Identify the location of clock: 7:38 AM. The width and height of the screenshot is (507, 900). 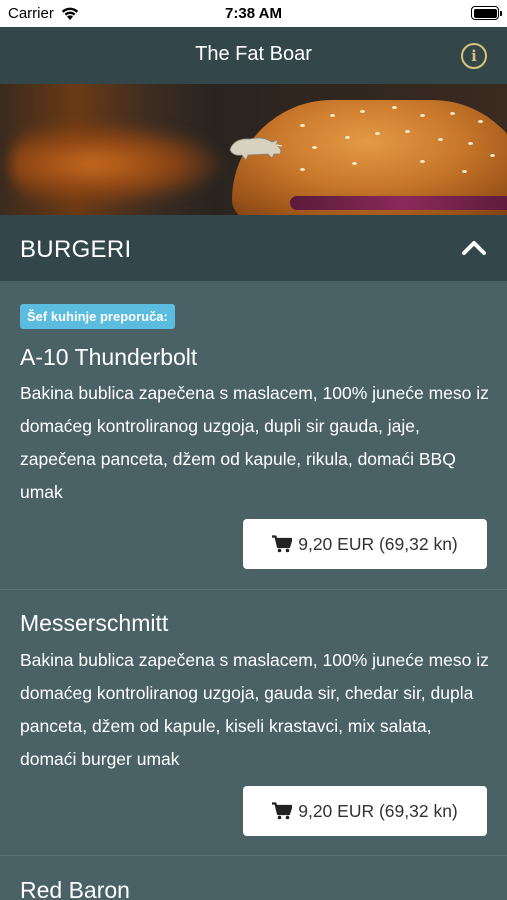
(253, 13).